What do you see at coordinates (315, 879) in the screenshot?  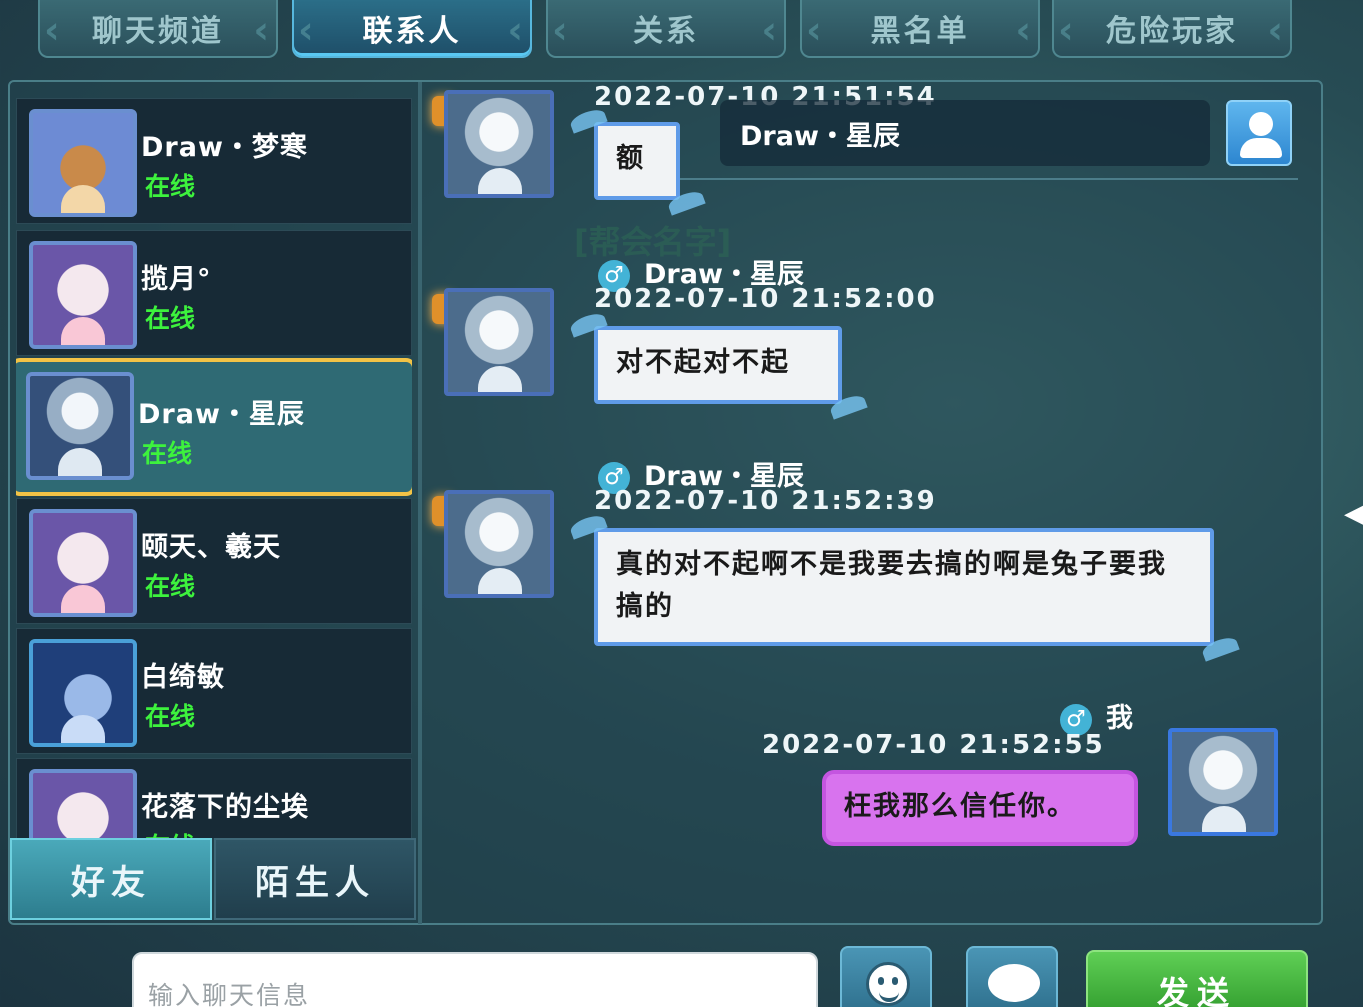 I see `strangers-tab-button: 陌生人` at bounding box center [315, 879].